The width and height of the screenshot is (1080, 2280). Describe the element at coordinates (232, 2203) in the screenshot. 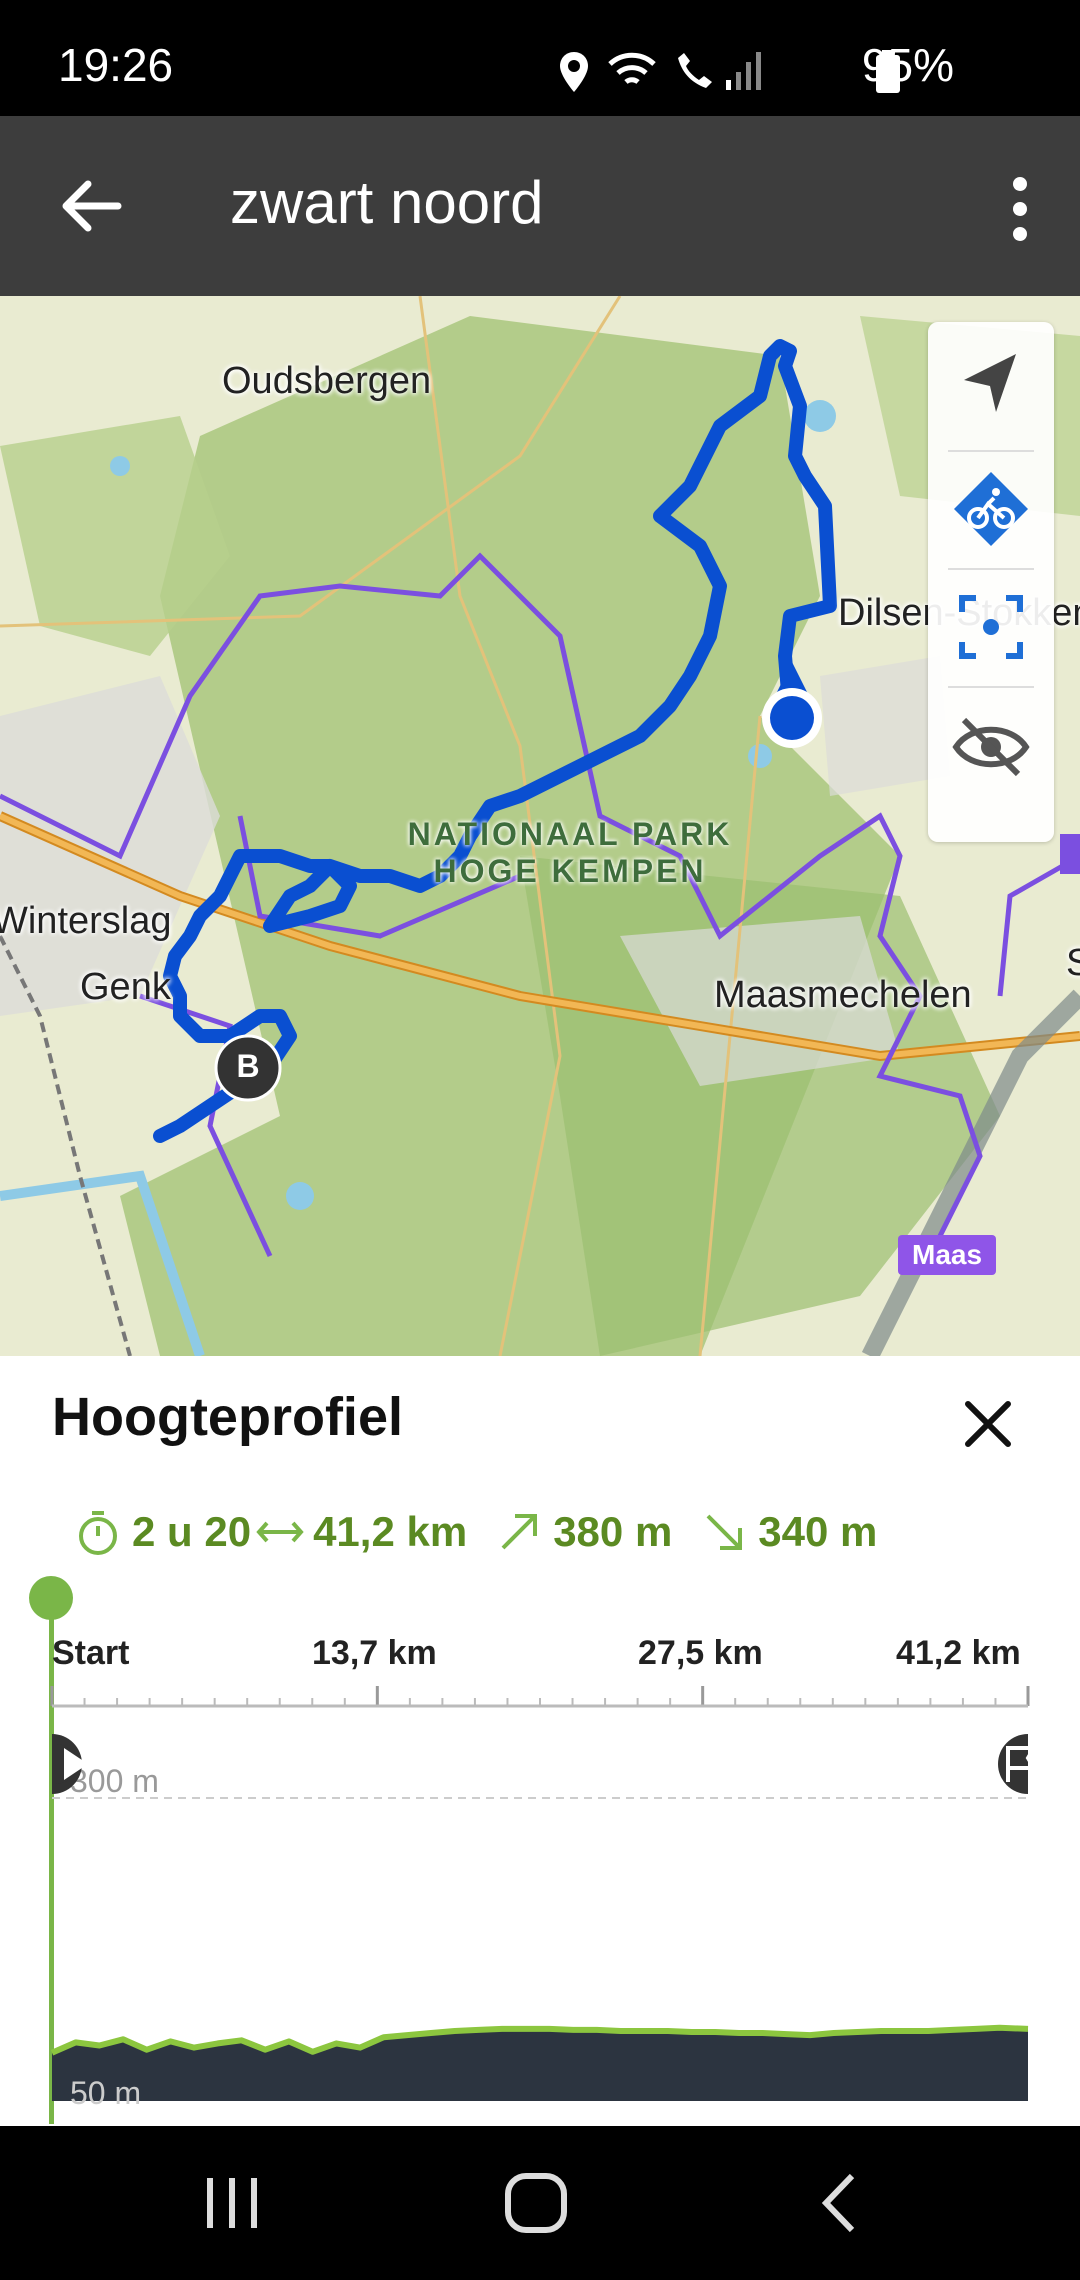

I see `recent-apps-icon` at that location.